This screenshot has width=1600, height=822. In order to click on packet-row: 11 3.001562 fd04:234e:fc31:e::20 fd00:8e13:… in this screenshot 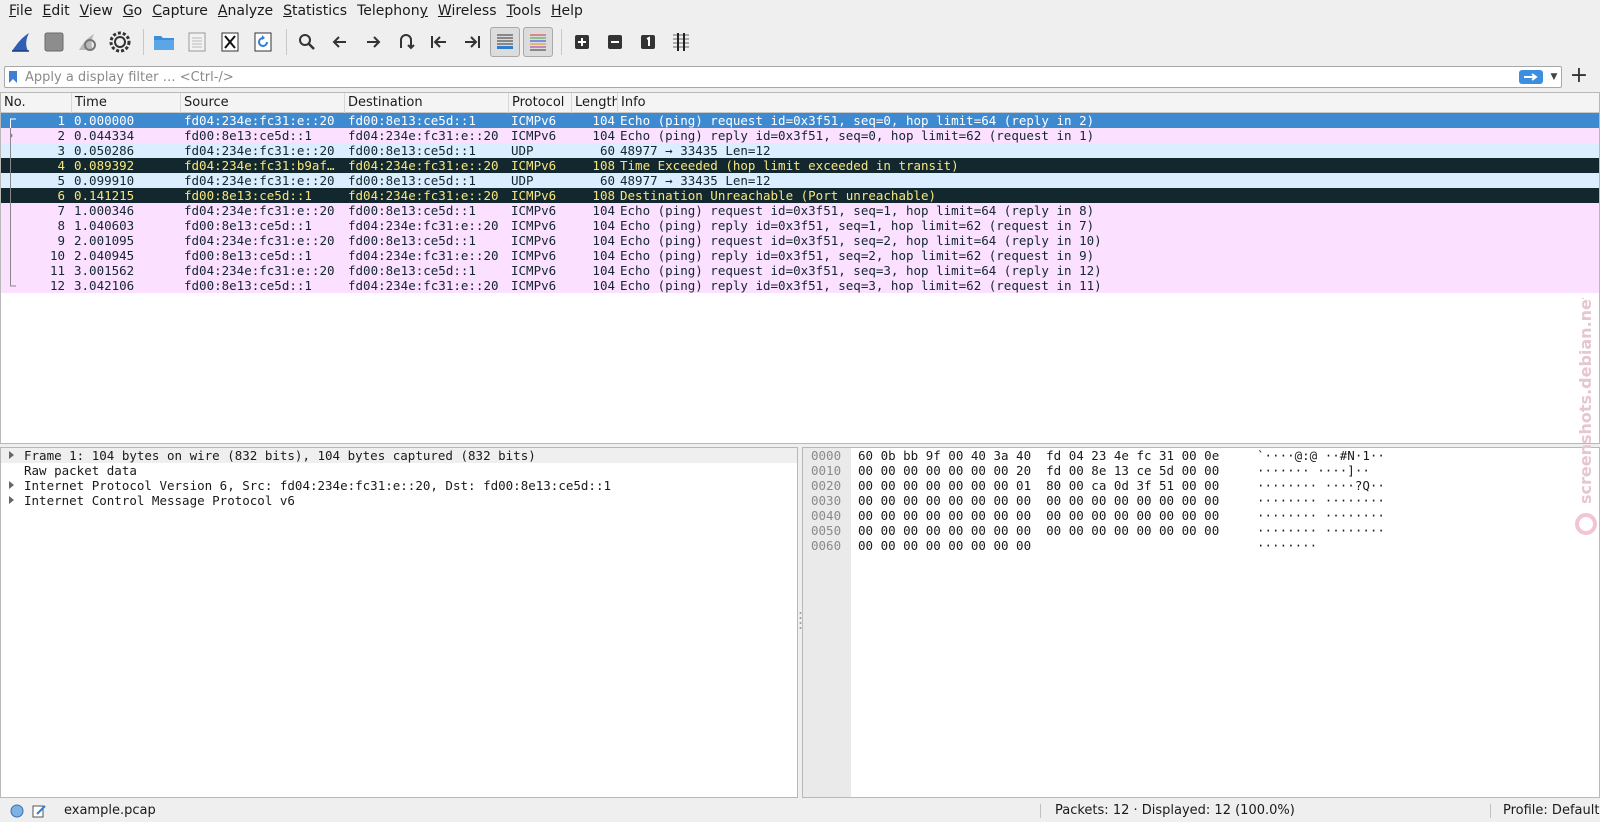, I will do `click(800, 270)`.